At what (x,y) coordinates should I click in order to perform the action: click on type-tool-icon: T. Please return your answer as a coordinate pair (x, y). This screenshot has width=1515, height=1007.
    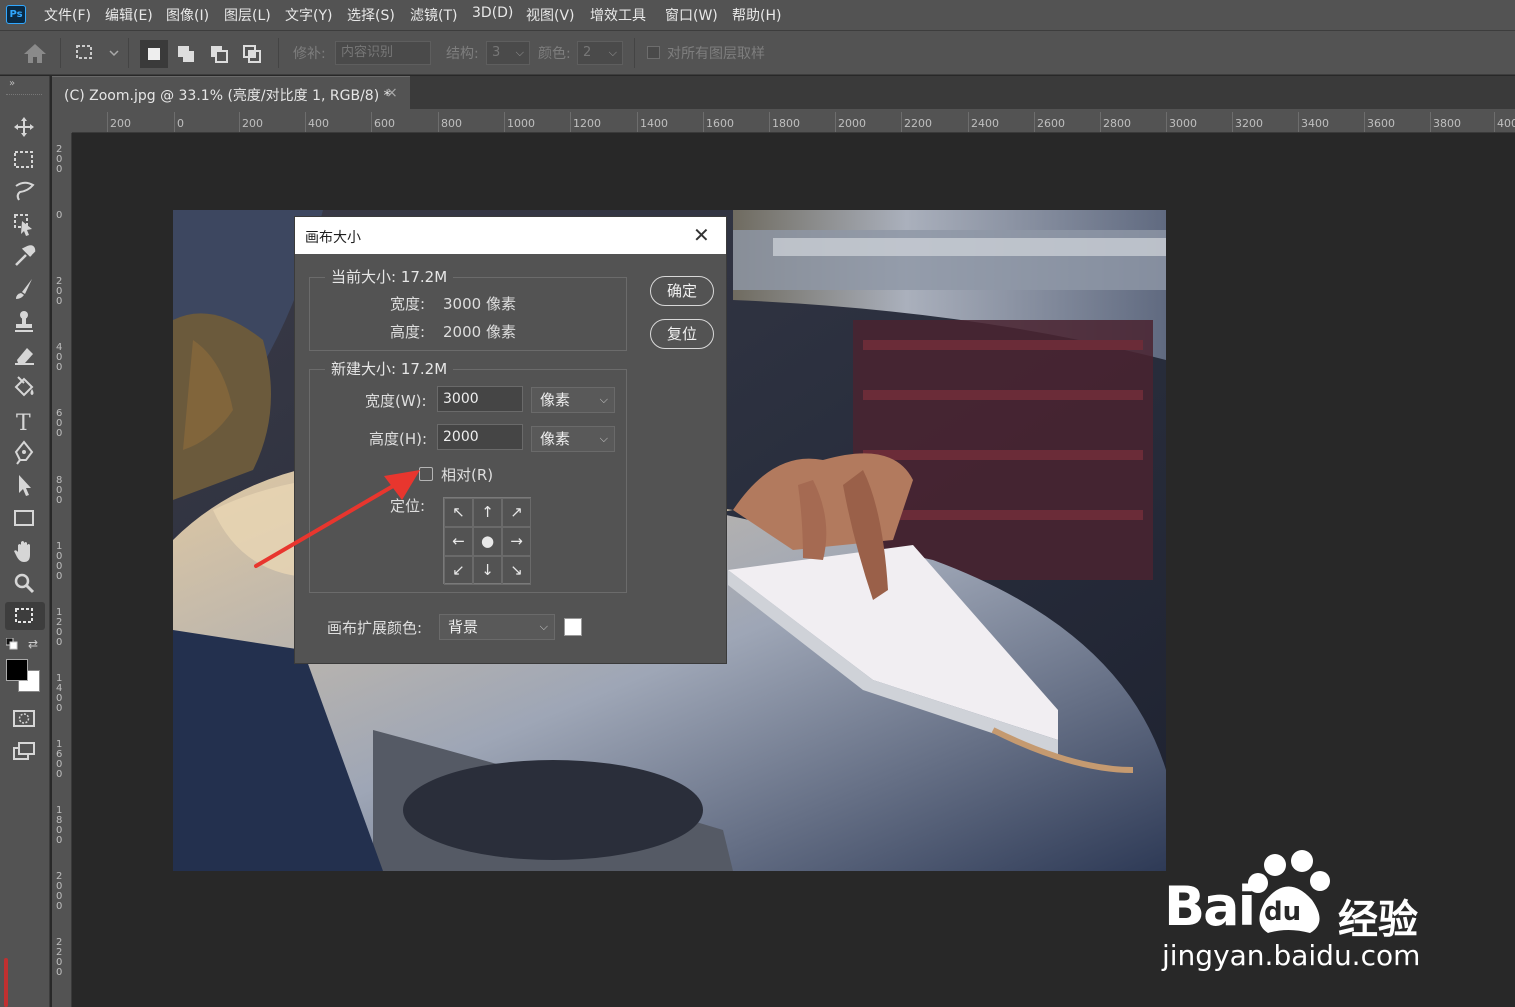
    Looking at the image, I should click on (24, 421).